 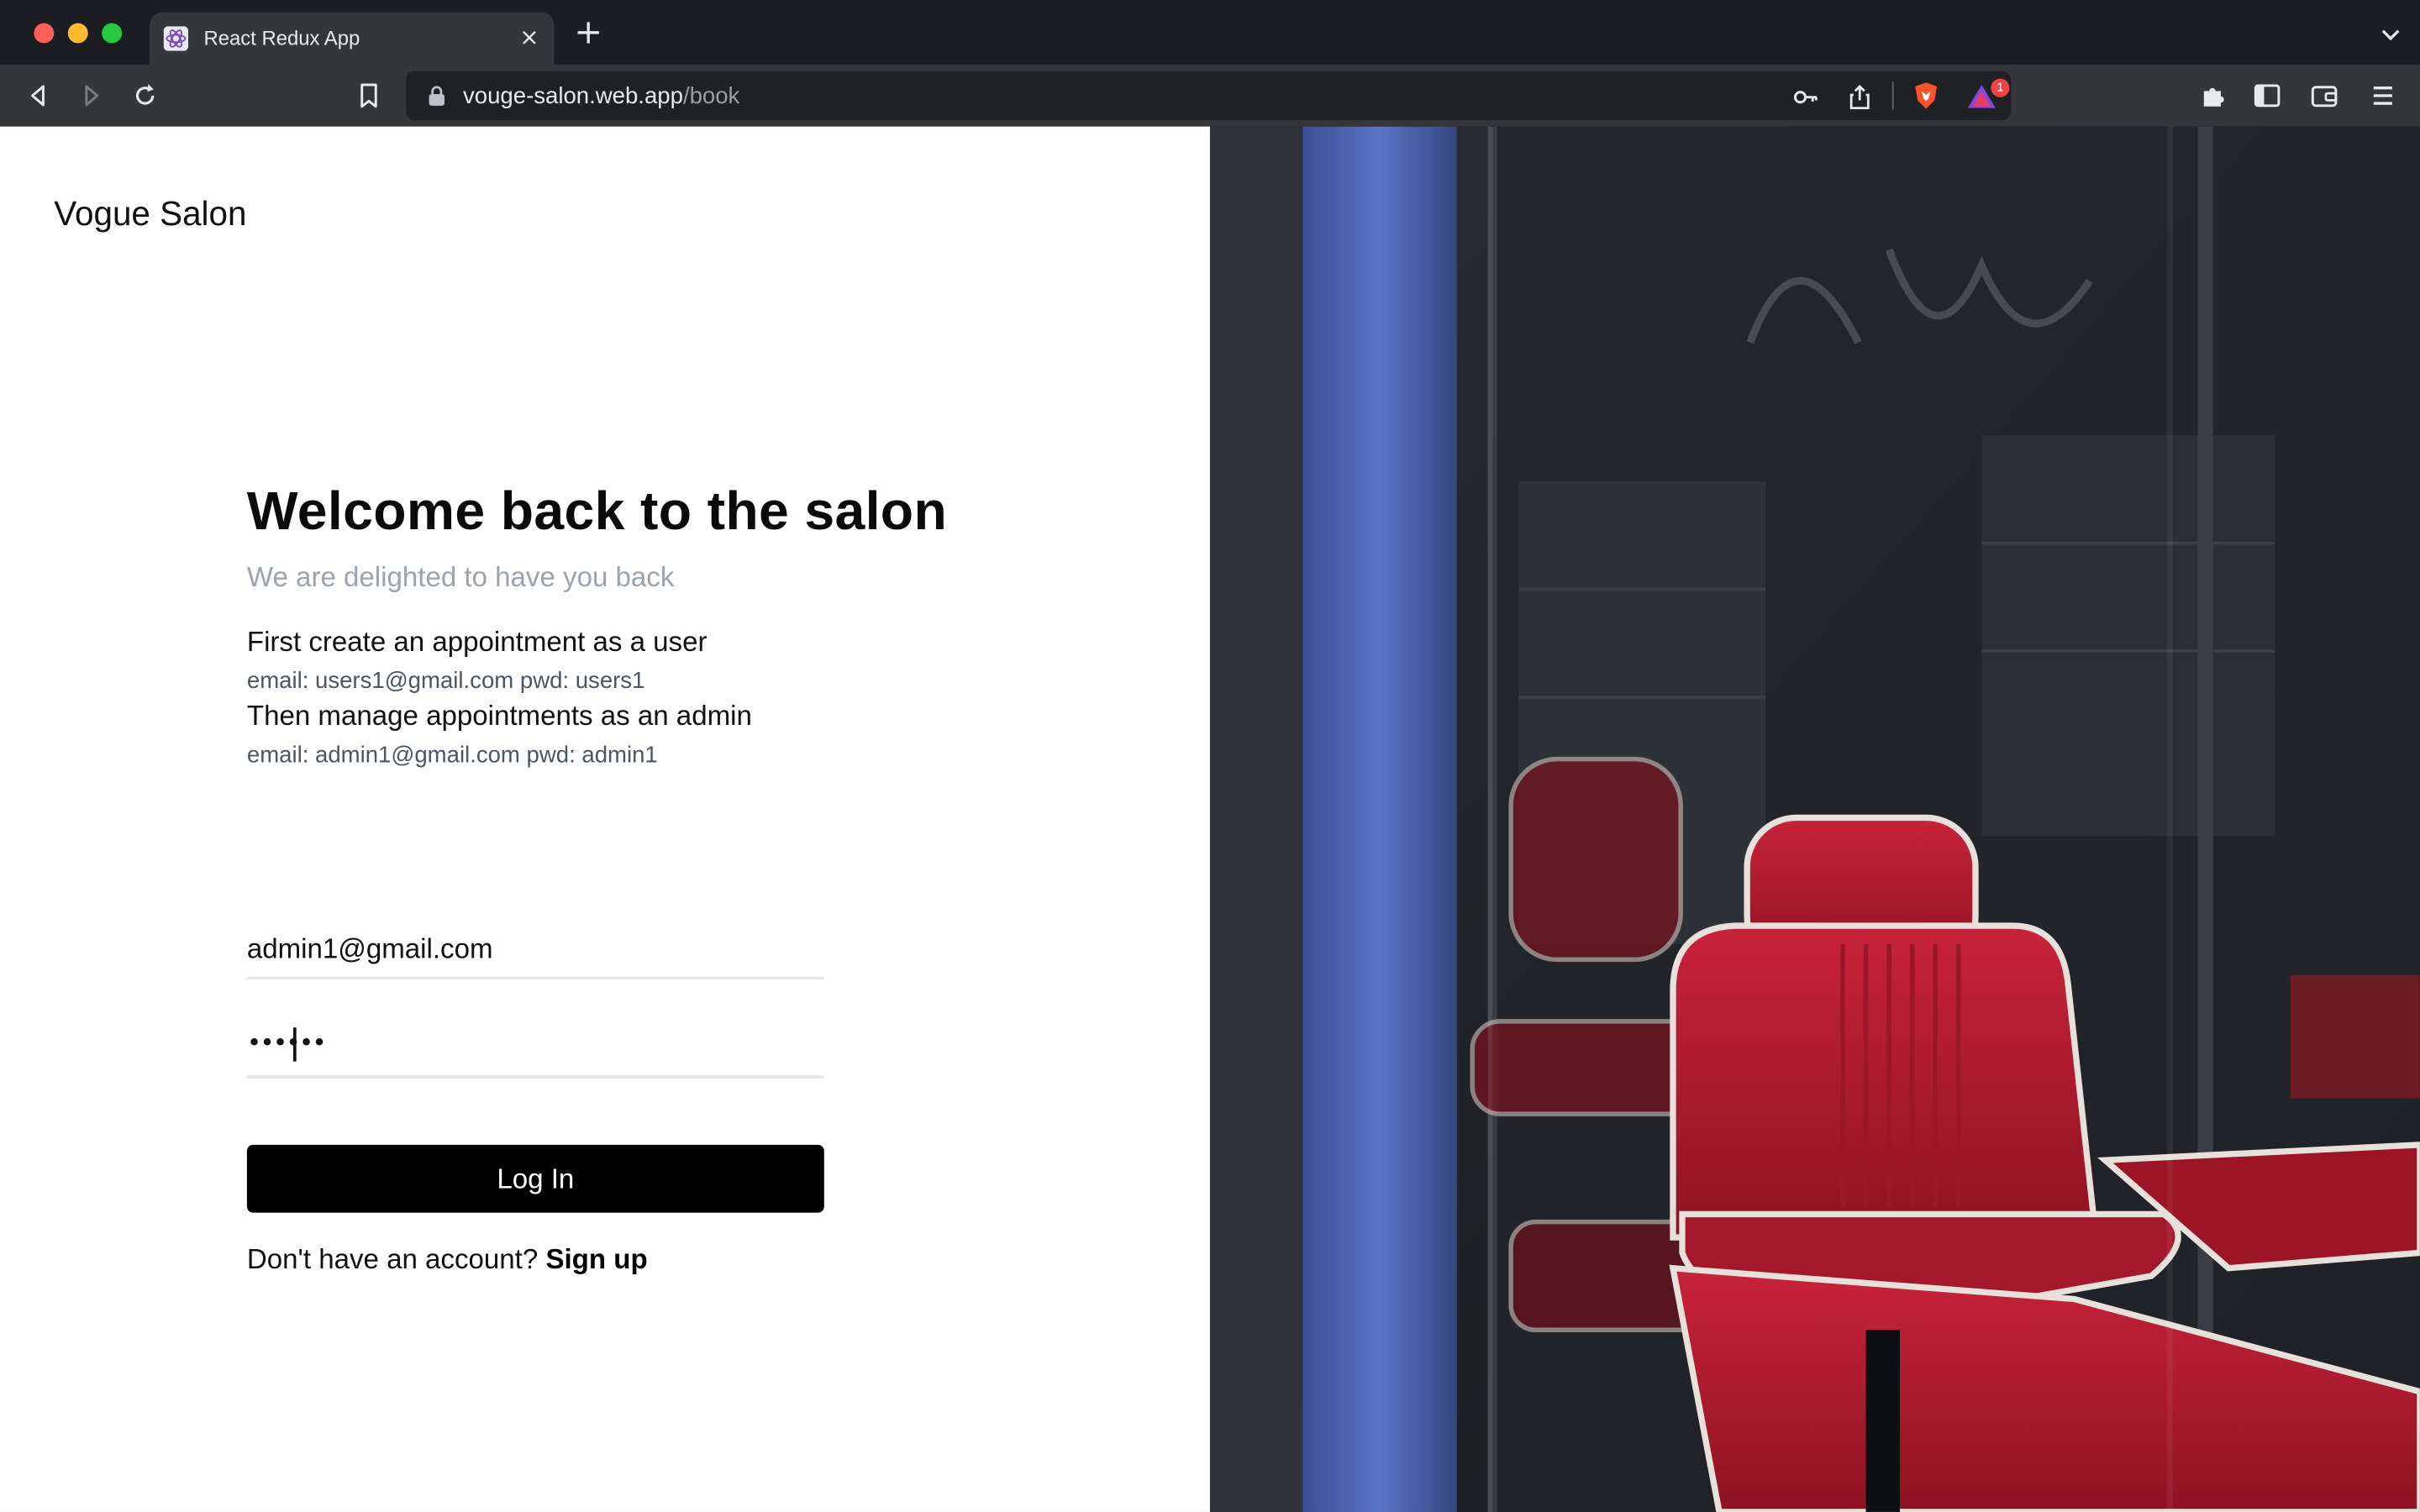 I want to click on login-button: Log In, so click(x=535, y=1178).